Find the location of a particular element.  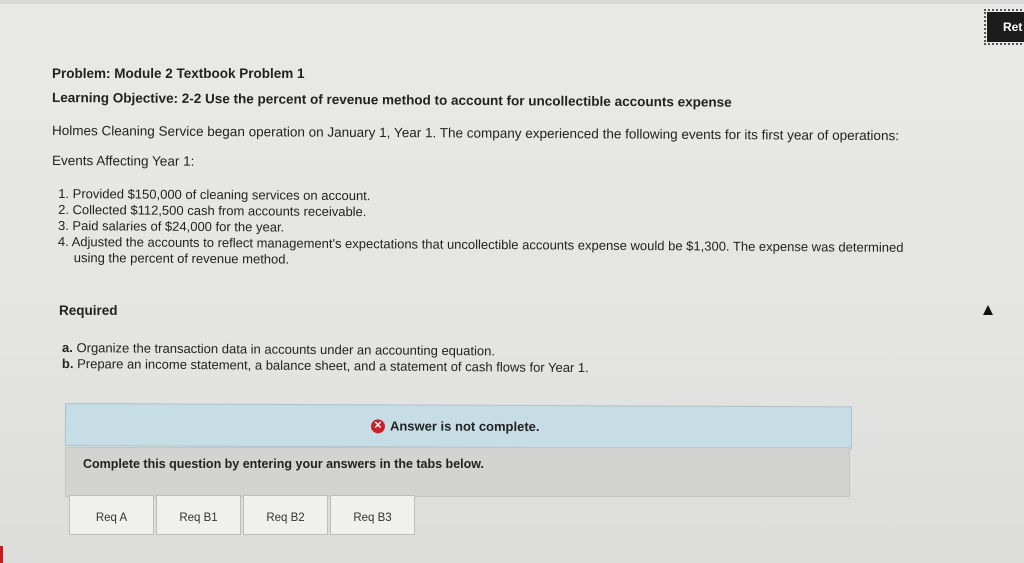

mouse-cursor-icon is located at coordinates (988, 310).